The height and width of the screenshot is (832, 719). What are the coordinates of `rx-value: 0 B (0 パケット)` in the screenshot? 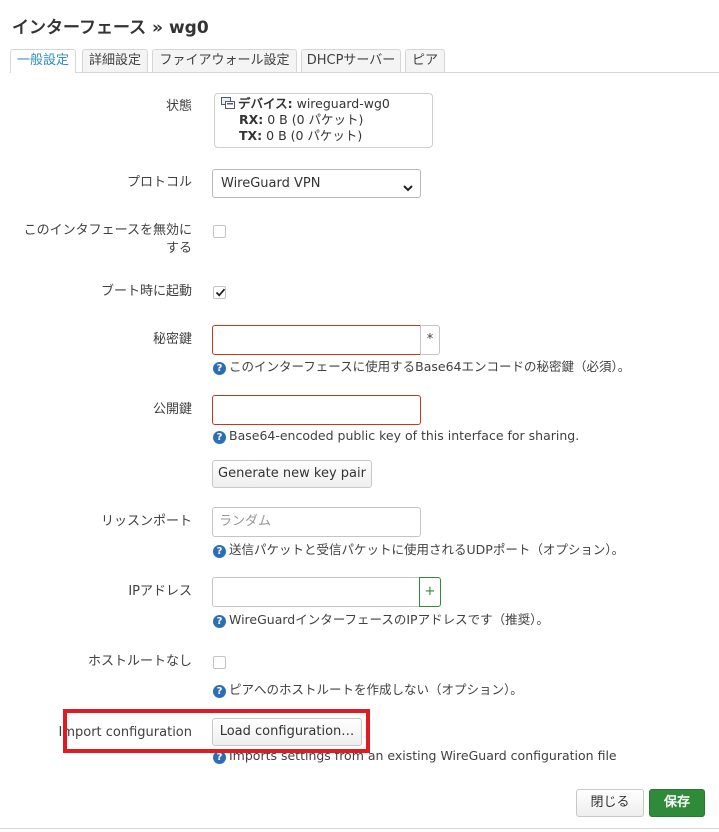 It's located at (315, 119).